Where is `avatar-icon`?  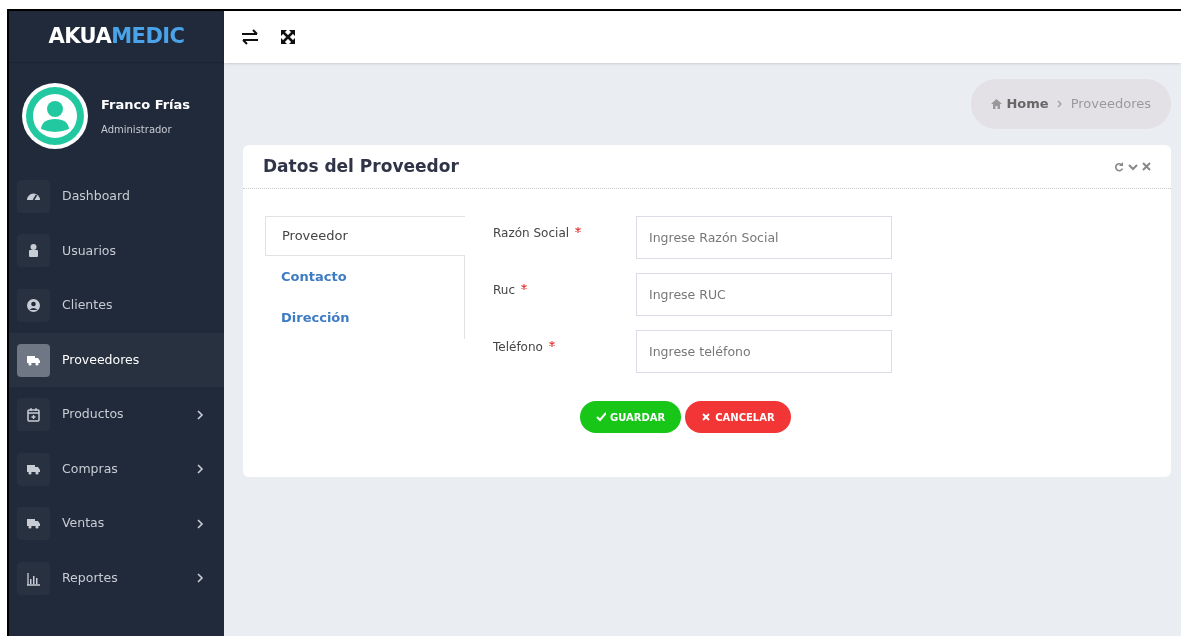
avatar-icon is located at coordinates (55, 116).